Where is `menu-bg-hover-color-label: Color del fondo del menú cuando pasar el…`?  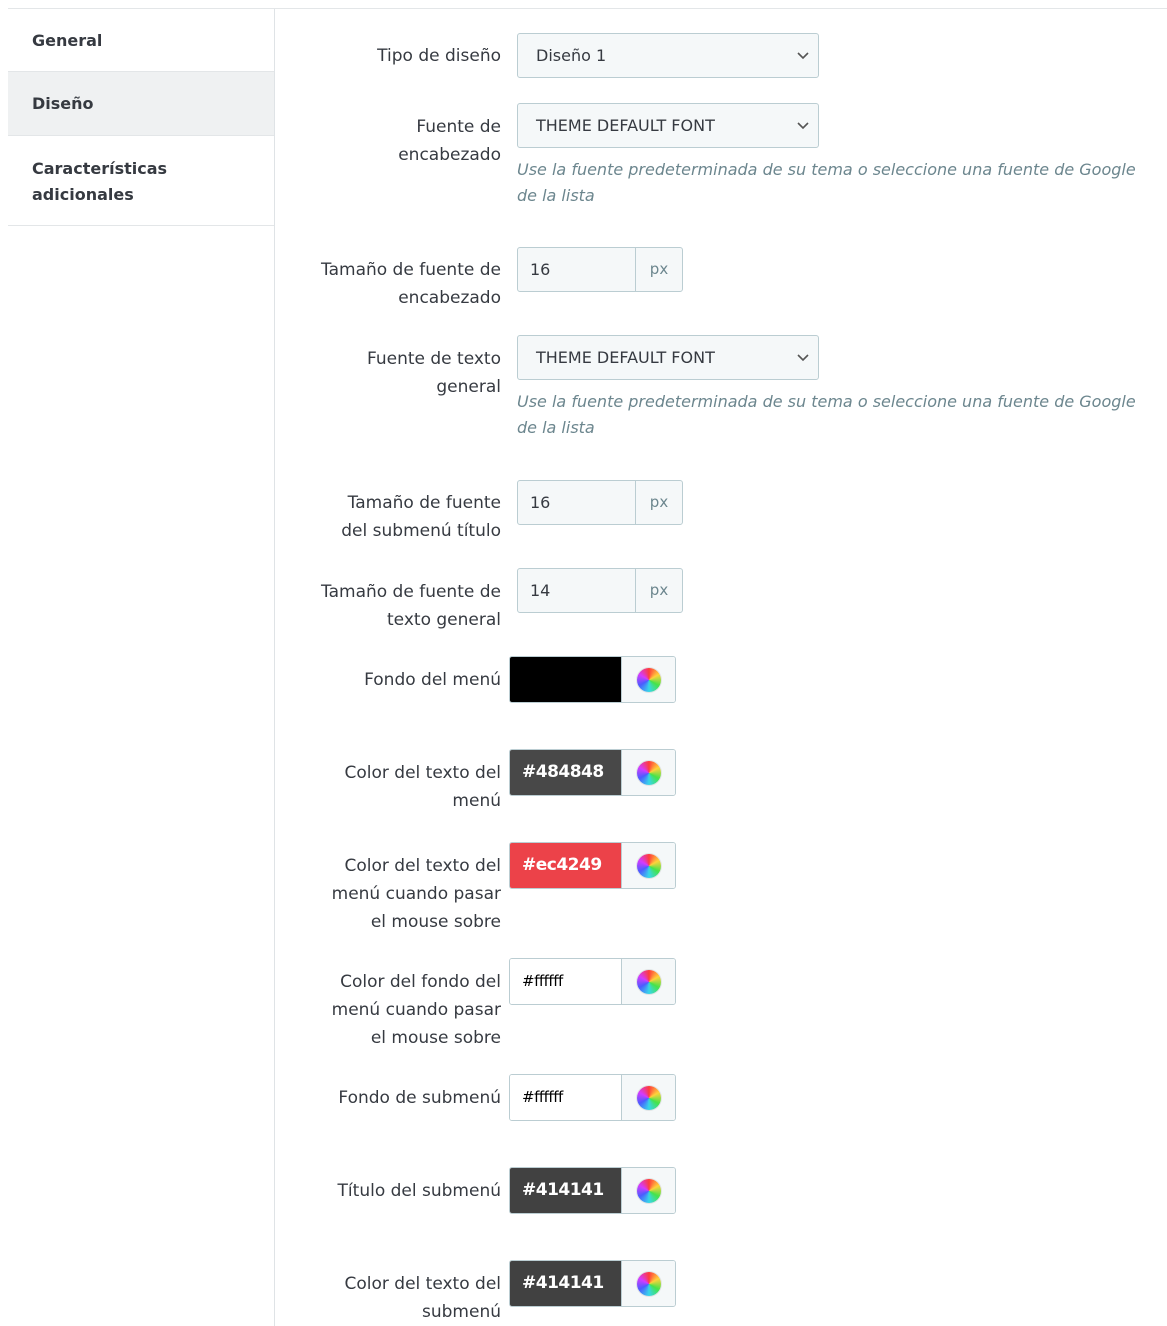 menu-bg-hover-color-label: Color del fondo del menú cuando pasar el… is located at coordinates (416, 1010).